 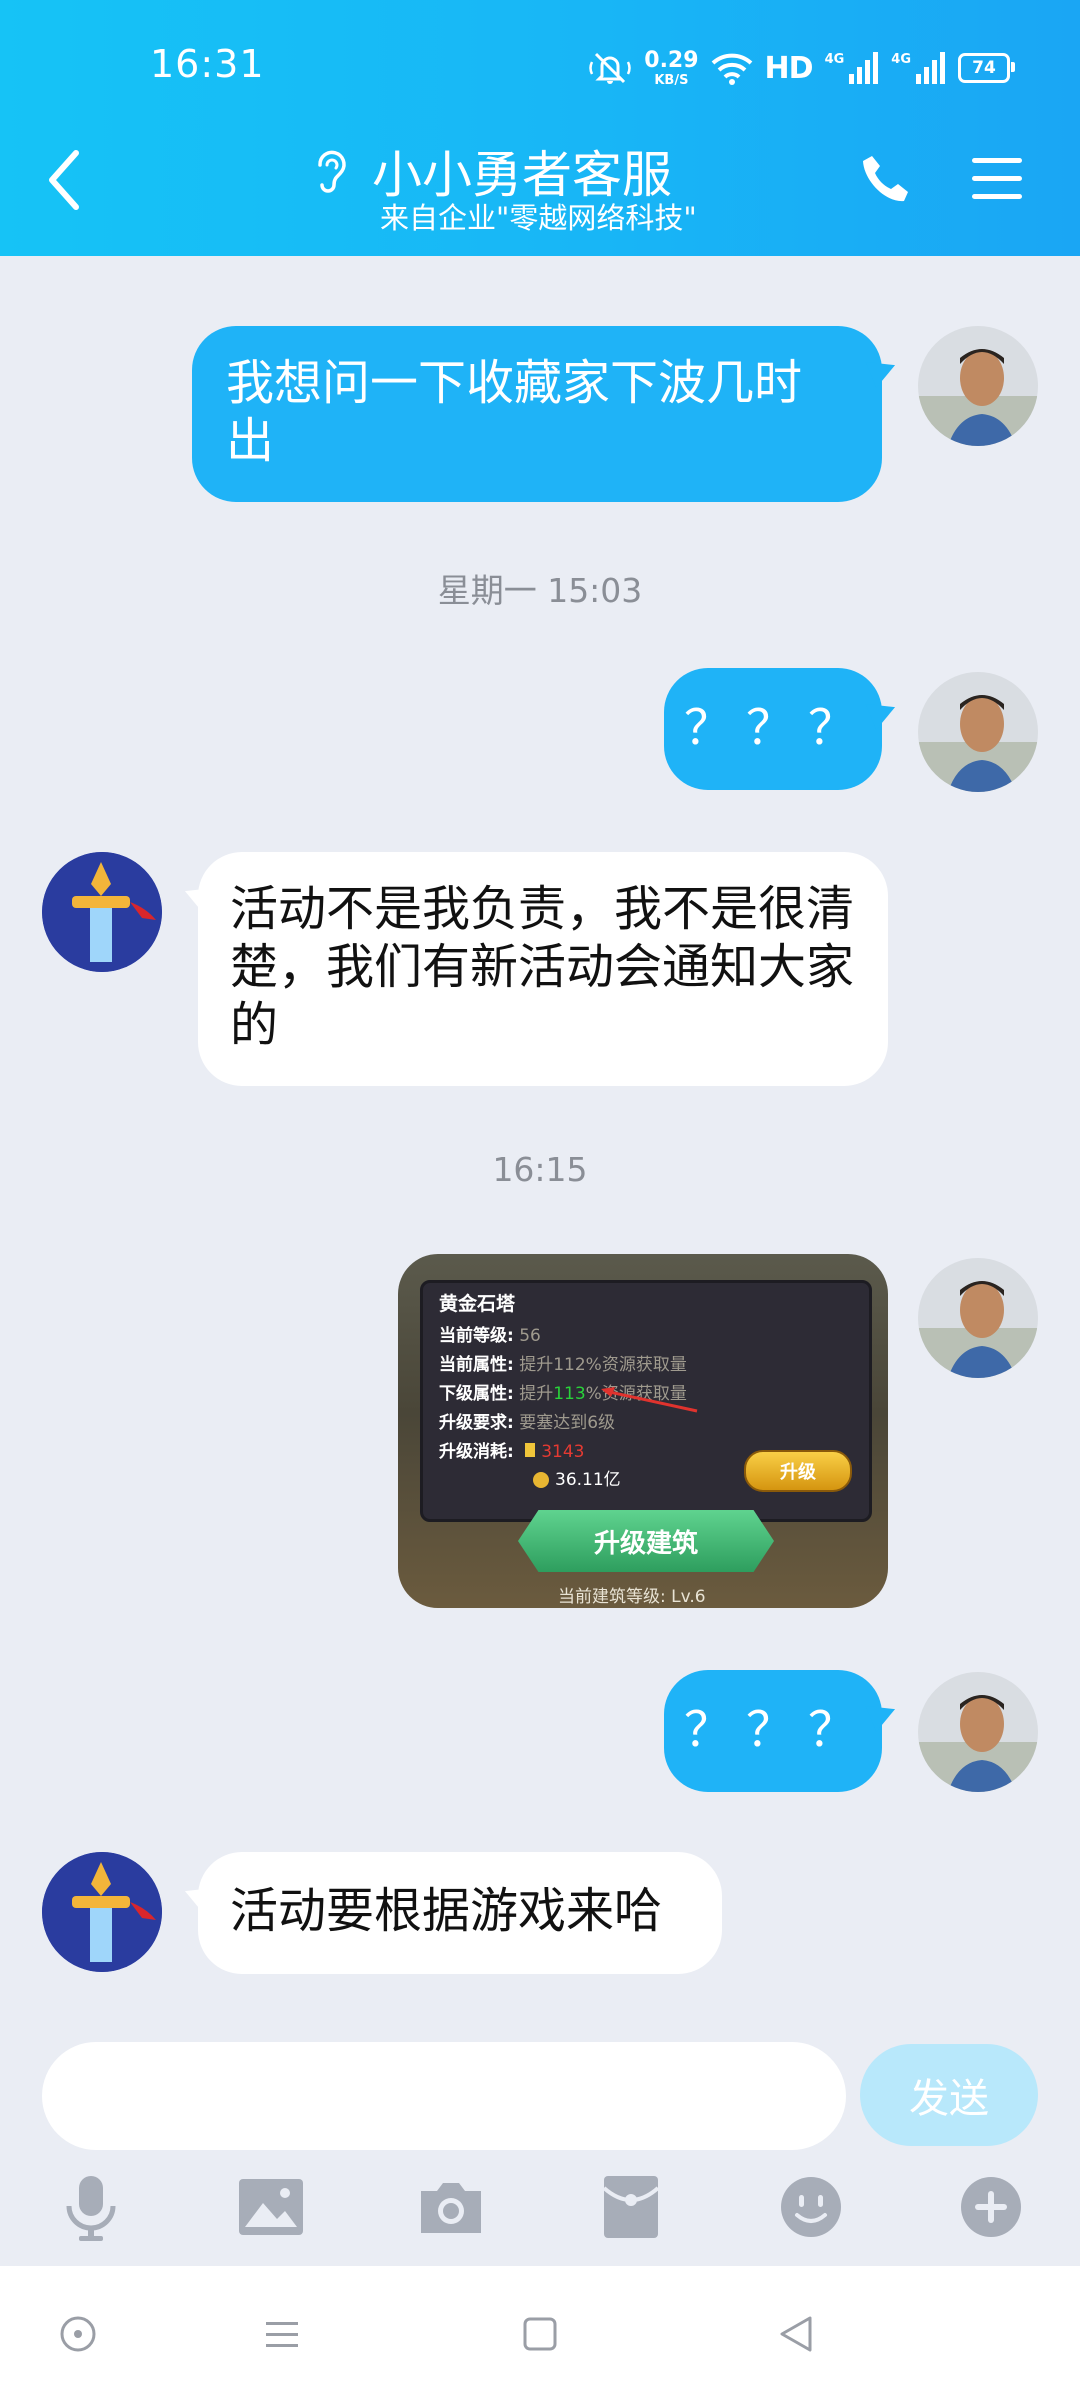 I want to click on coin-icon, so click(x=541, y=1480).